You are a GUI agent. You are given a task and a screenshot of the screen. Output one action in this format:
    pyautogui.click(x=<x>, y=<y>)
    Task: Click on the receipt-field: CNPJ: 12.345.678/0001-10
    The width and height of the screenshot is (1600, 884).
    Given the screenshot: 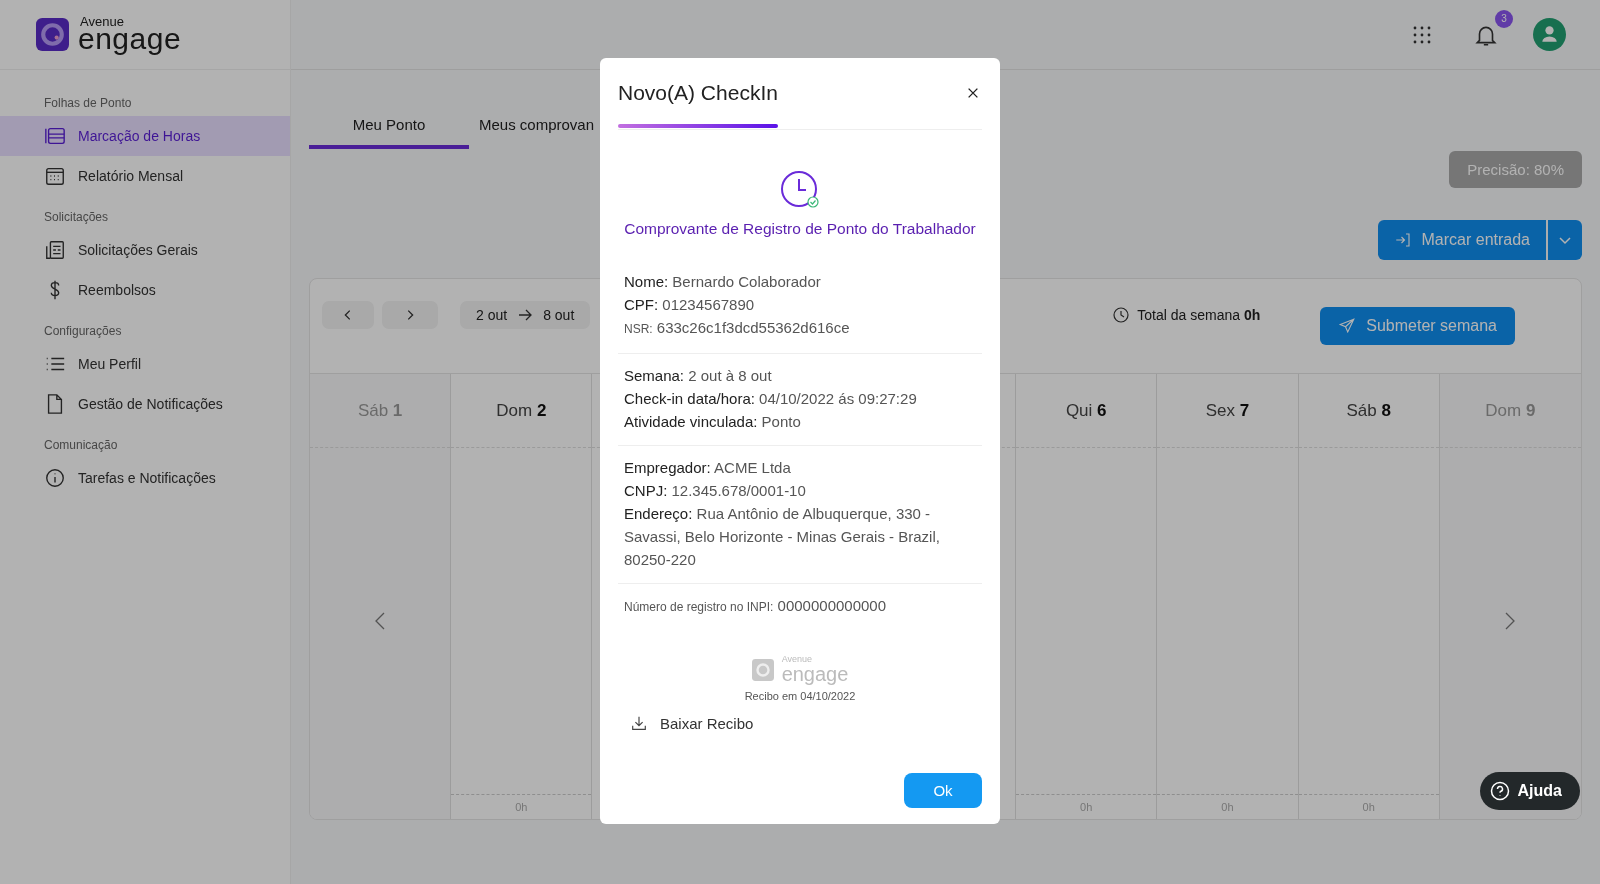 What is the action you would take?
    pyautogui.click(x=800, y=490)
    